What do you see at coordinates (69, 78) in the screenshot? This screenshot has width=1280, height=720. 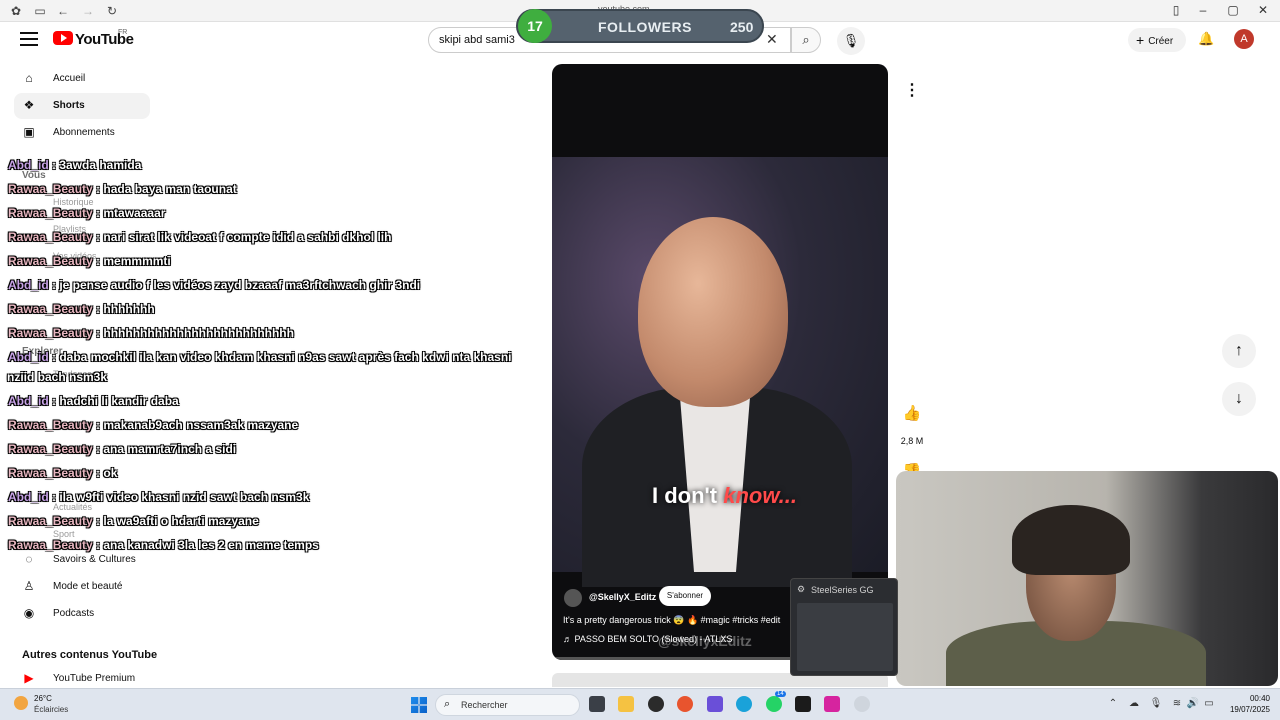 I see `sidebar-item-label: Accueil` at bounding box center [69, 78].